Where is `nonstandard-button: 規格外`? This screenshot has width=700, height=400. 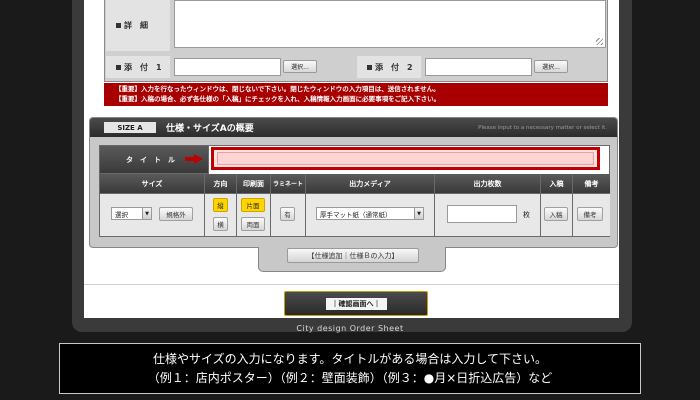 nonstandard-button: 規格外 is located at coordinates (176, 214).